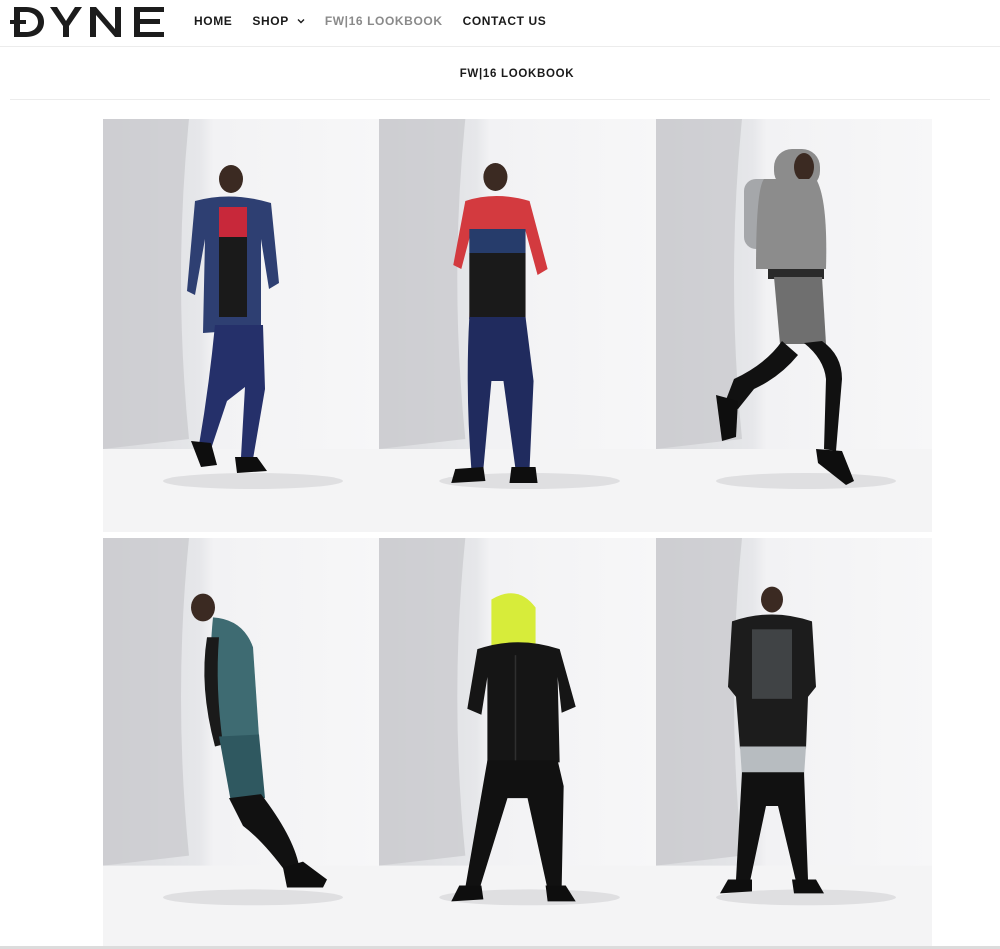 The image size is (1000, 949). I want to click on nav-home-label: HOME, so click(213, 21).